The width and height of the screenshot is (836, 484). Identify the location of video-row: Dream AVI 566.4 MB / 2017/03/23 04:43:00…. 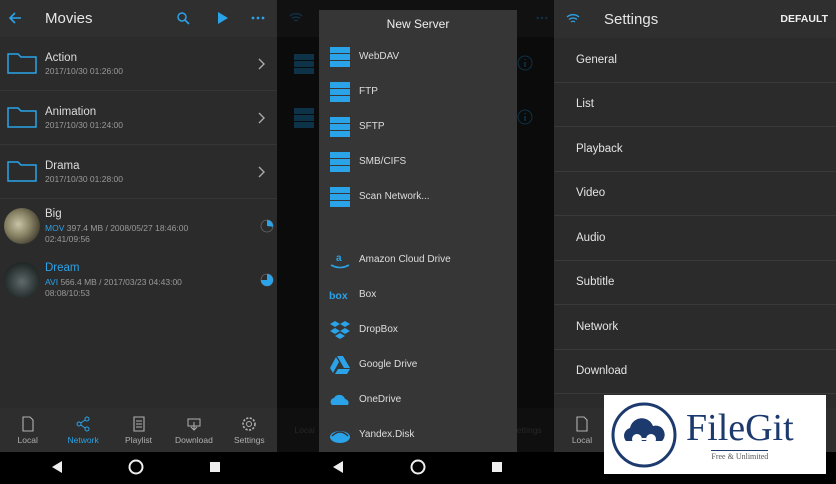
(138, 280).